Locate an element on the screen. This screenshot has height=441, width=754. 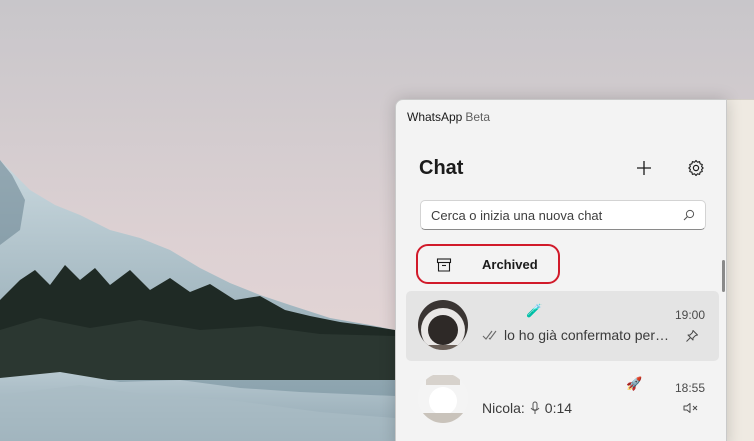
chat-panel-background is located at coordinates (740, 270).